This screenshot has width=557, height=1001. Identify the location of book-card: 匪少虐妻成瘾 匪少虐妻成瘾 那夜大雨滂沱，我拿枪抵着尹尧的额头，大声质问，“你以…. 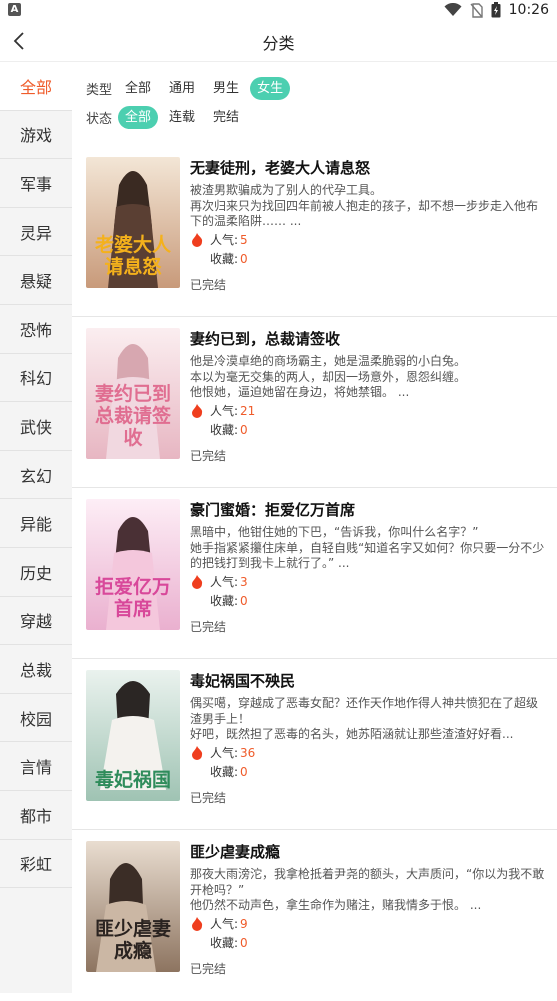
(314, 915).